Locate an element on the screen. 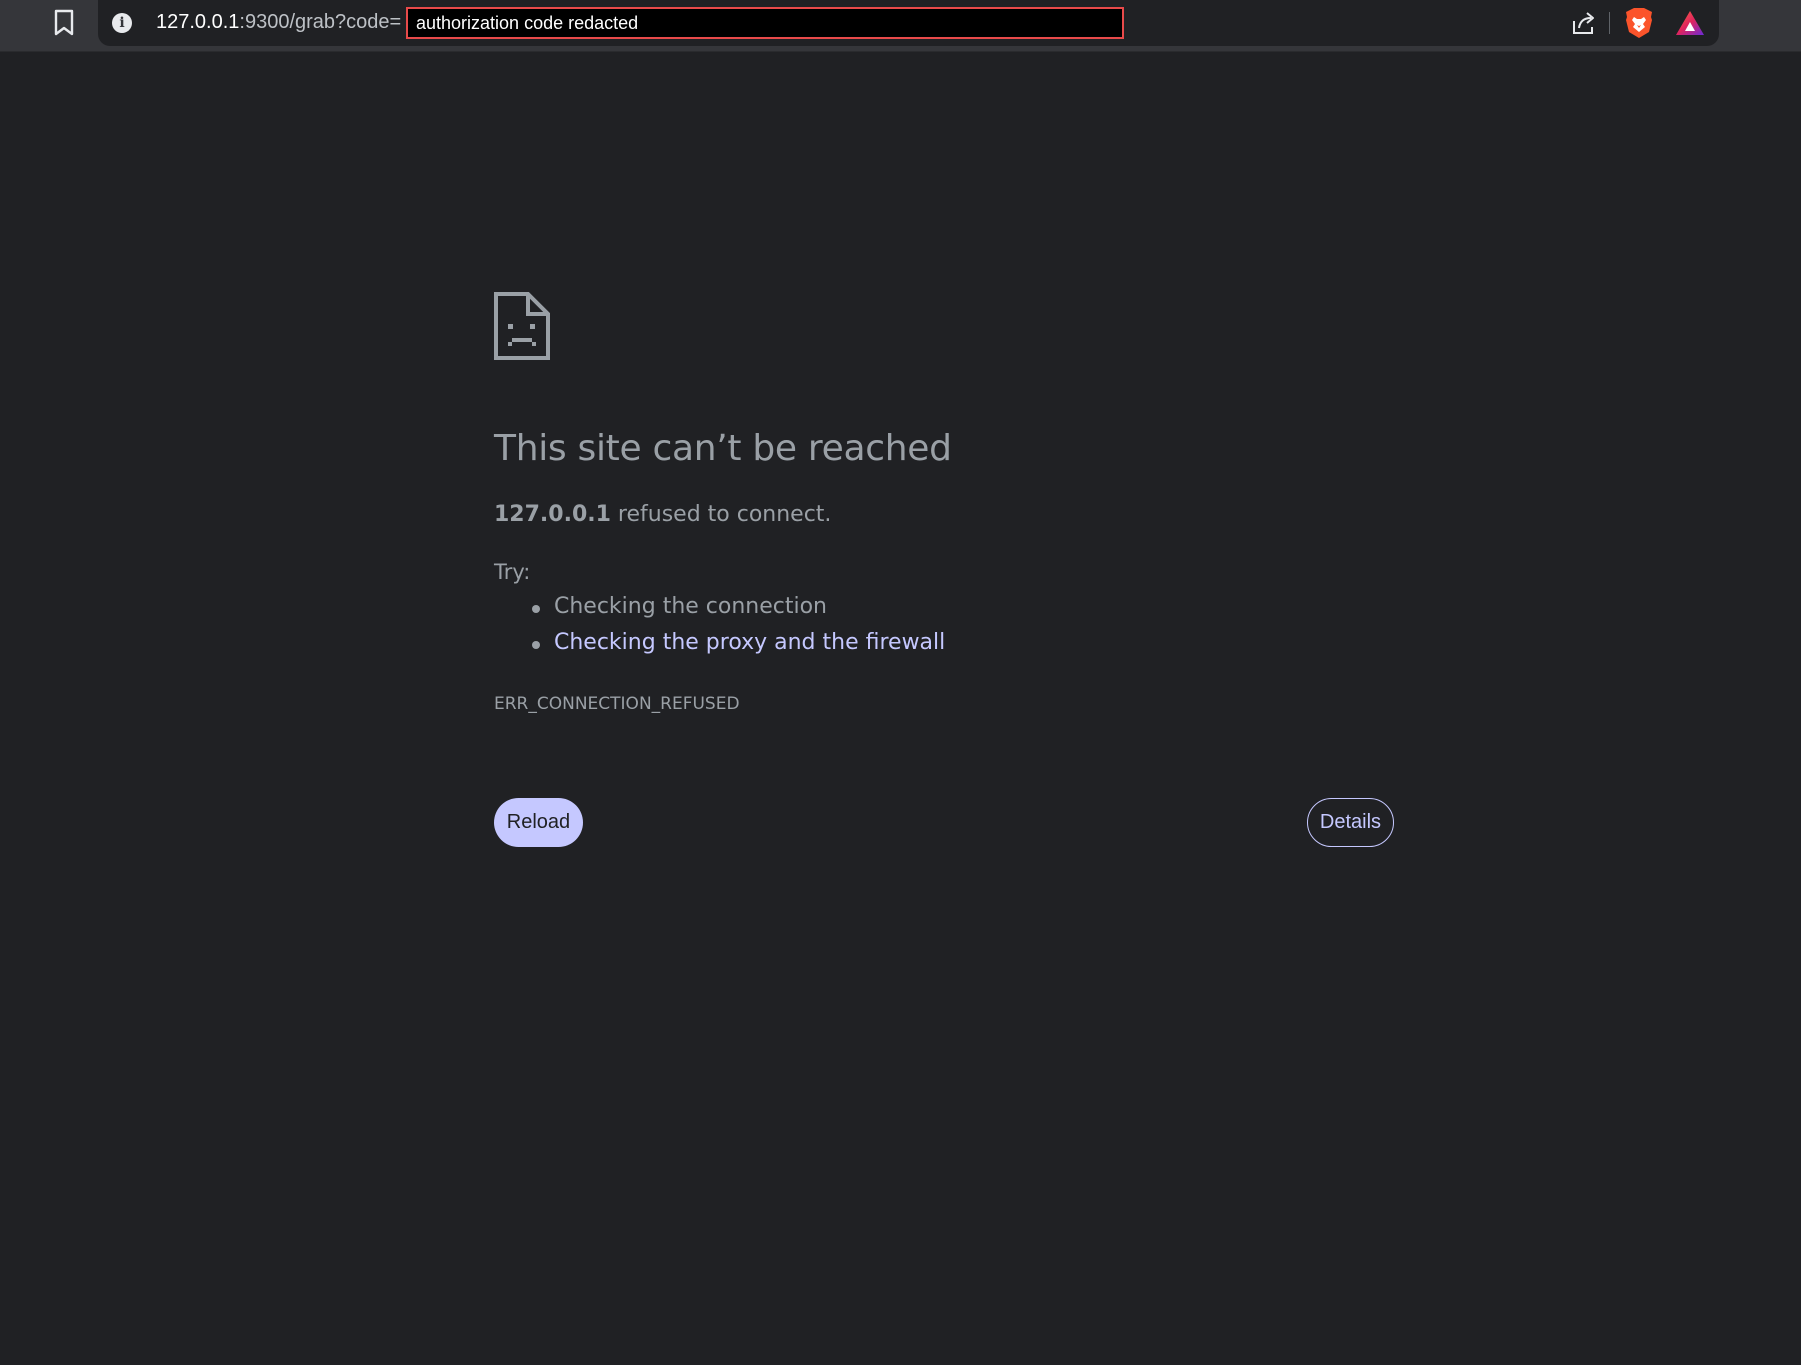  share-icon is located at coordinates (1583, 23).